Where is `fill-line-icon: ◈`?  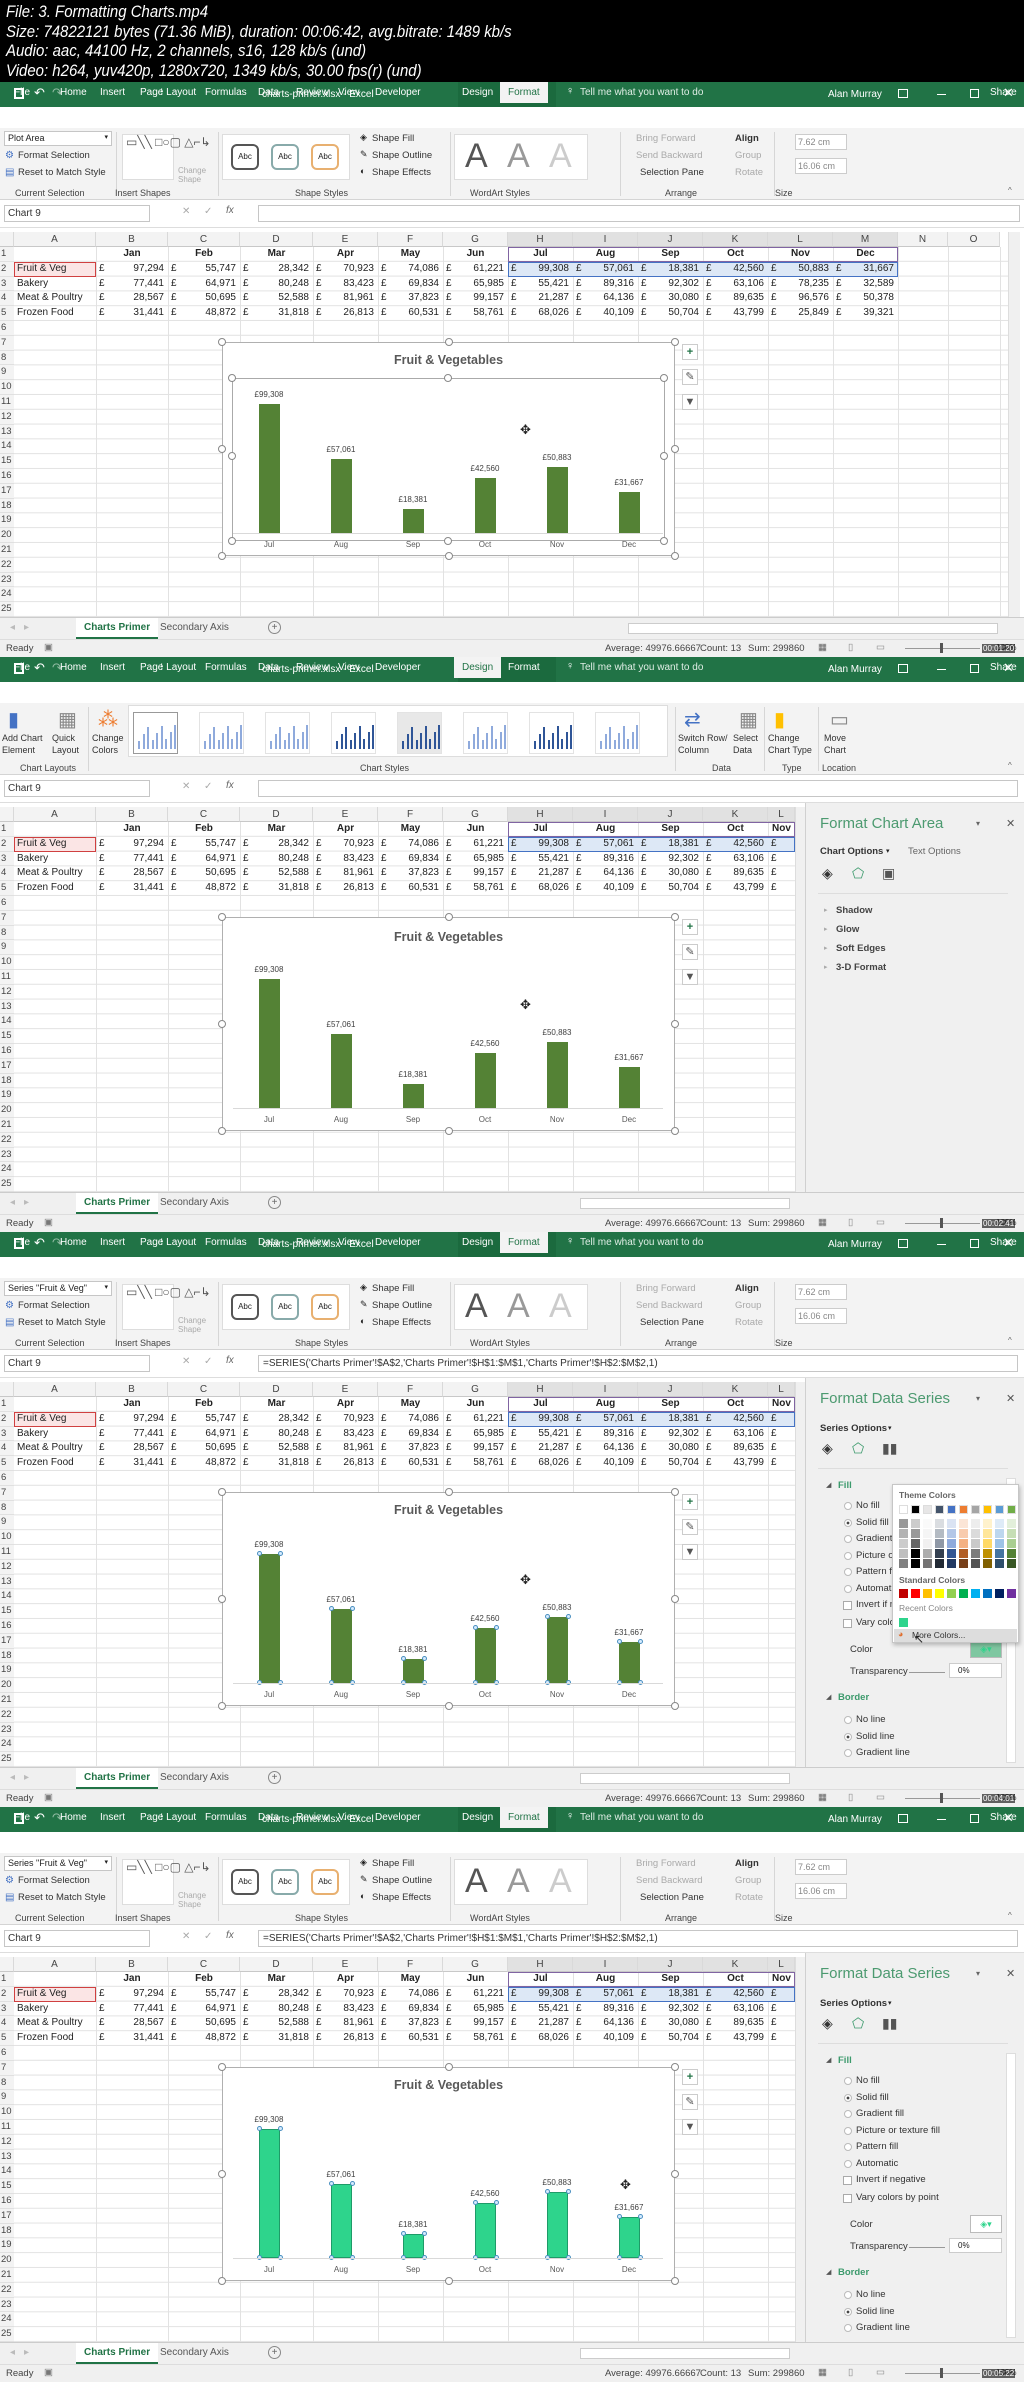 fill-line-icon: ◈ is located at coordinates (827, 873).